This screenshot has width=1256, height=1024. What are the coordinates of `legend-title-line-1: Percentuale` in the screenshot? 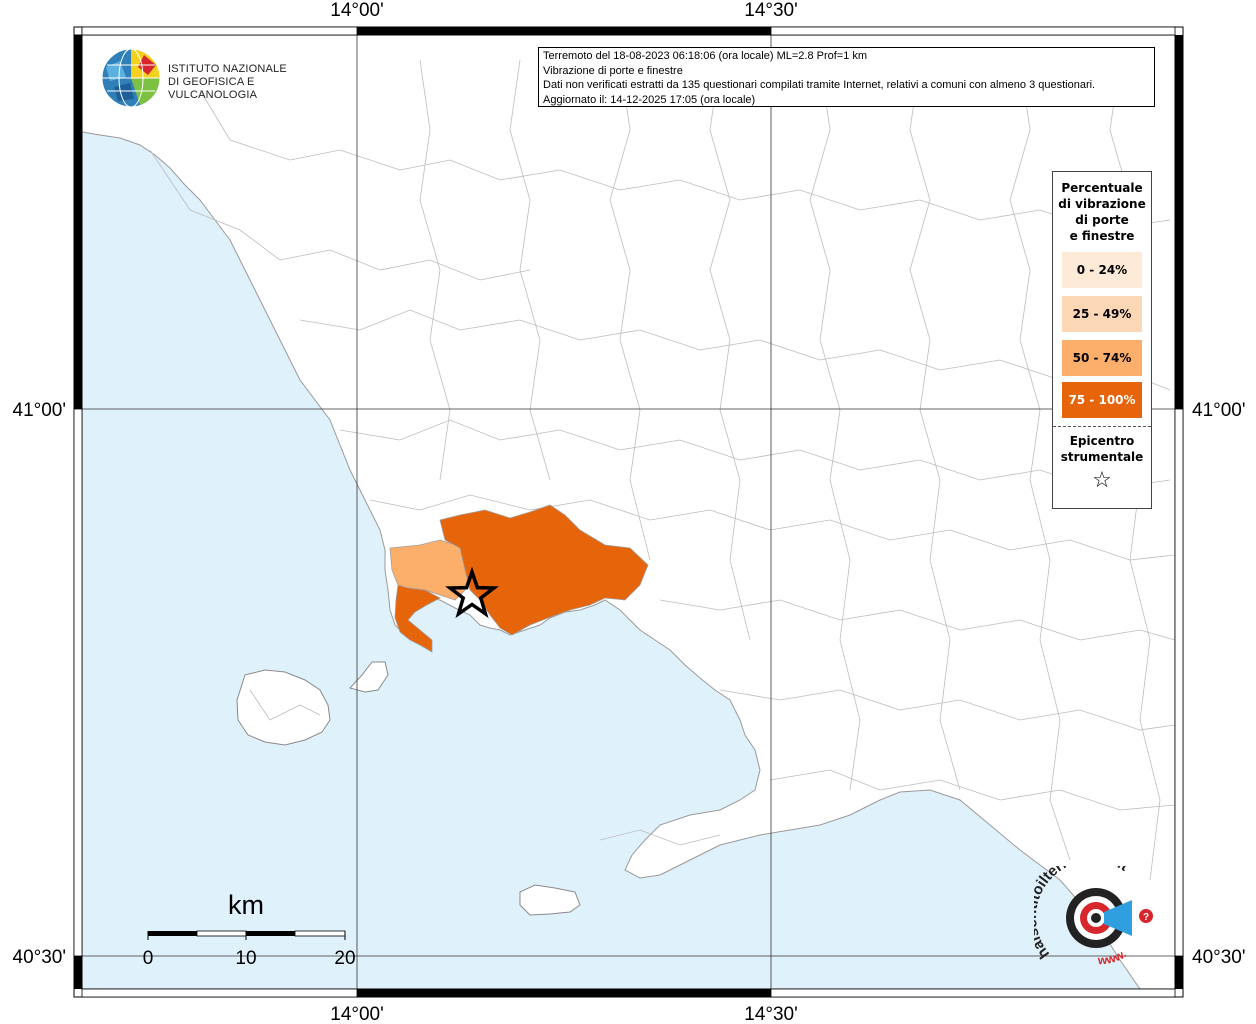 It's located at (1102, 188).